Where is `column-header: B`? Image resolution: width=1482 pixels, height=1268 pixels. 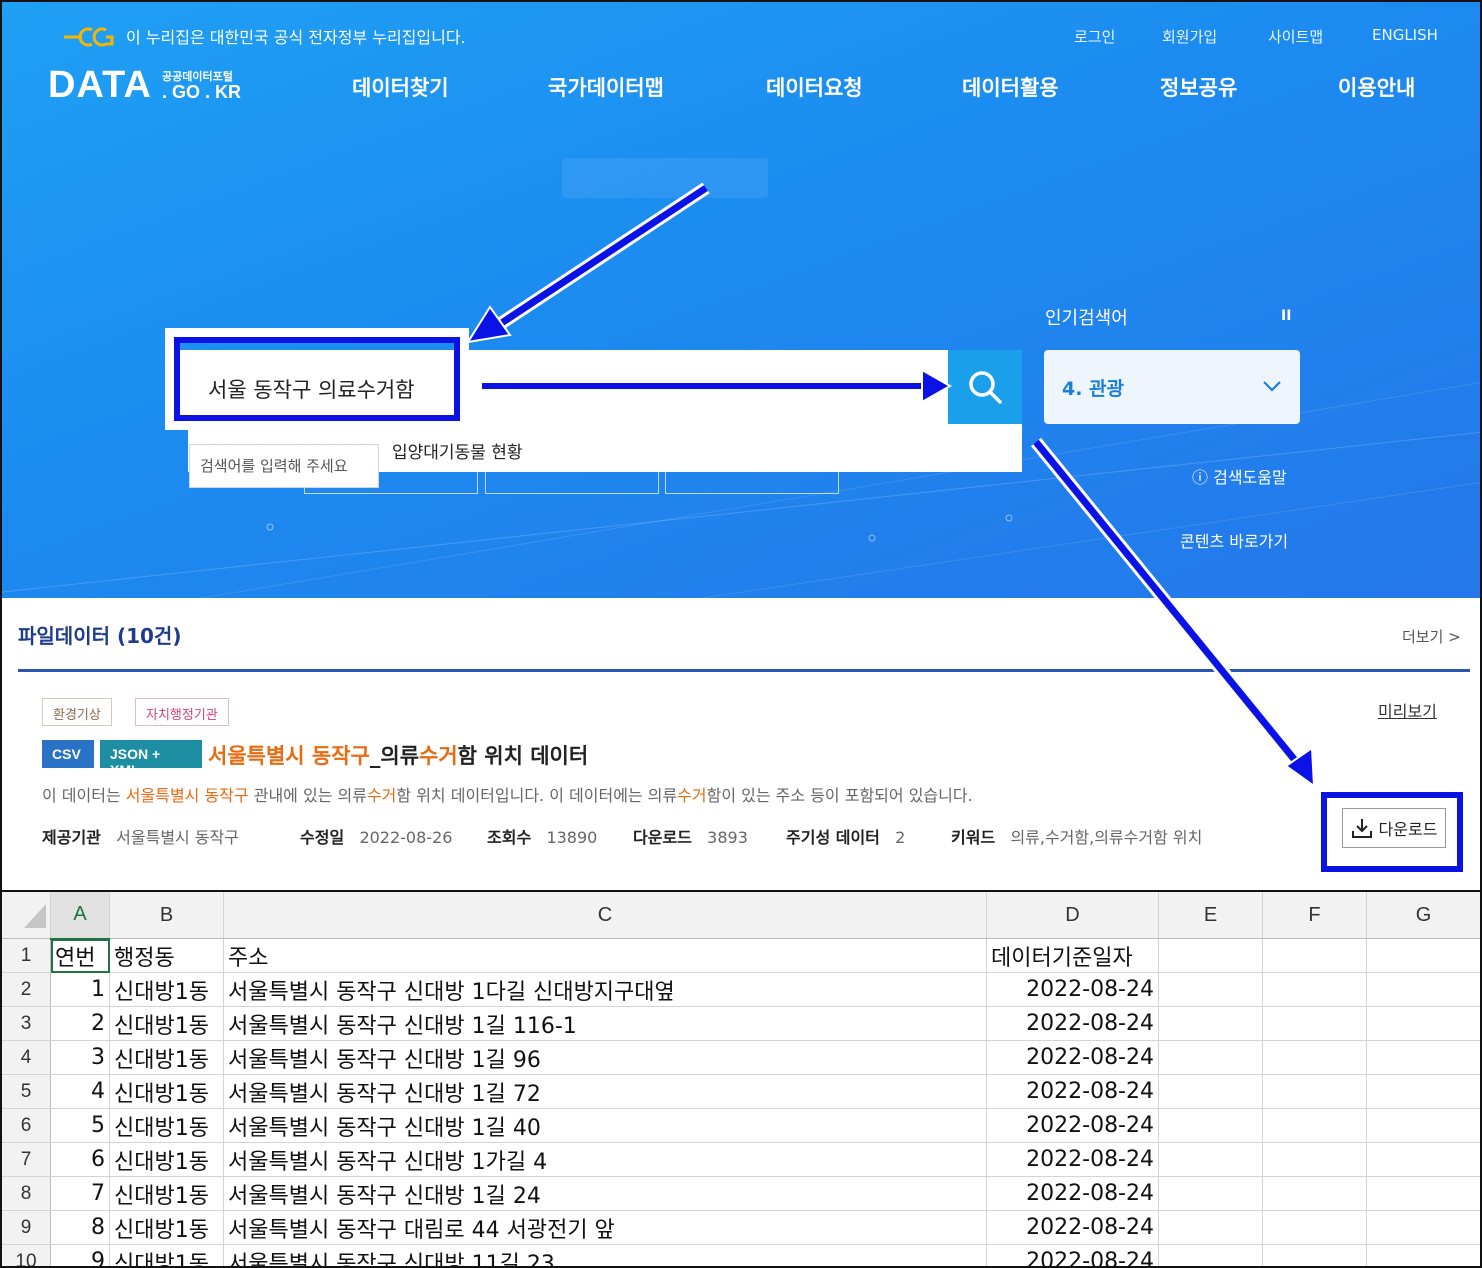
column-header: B is located at coordinates (166, 915).